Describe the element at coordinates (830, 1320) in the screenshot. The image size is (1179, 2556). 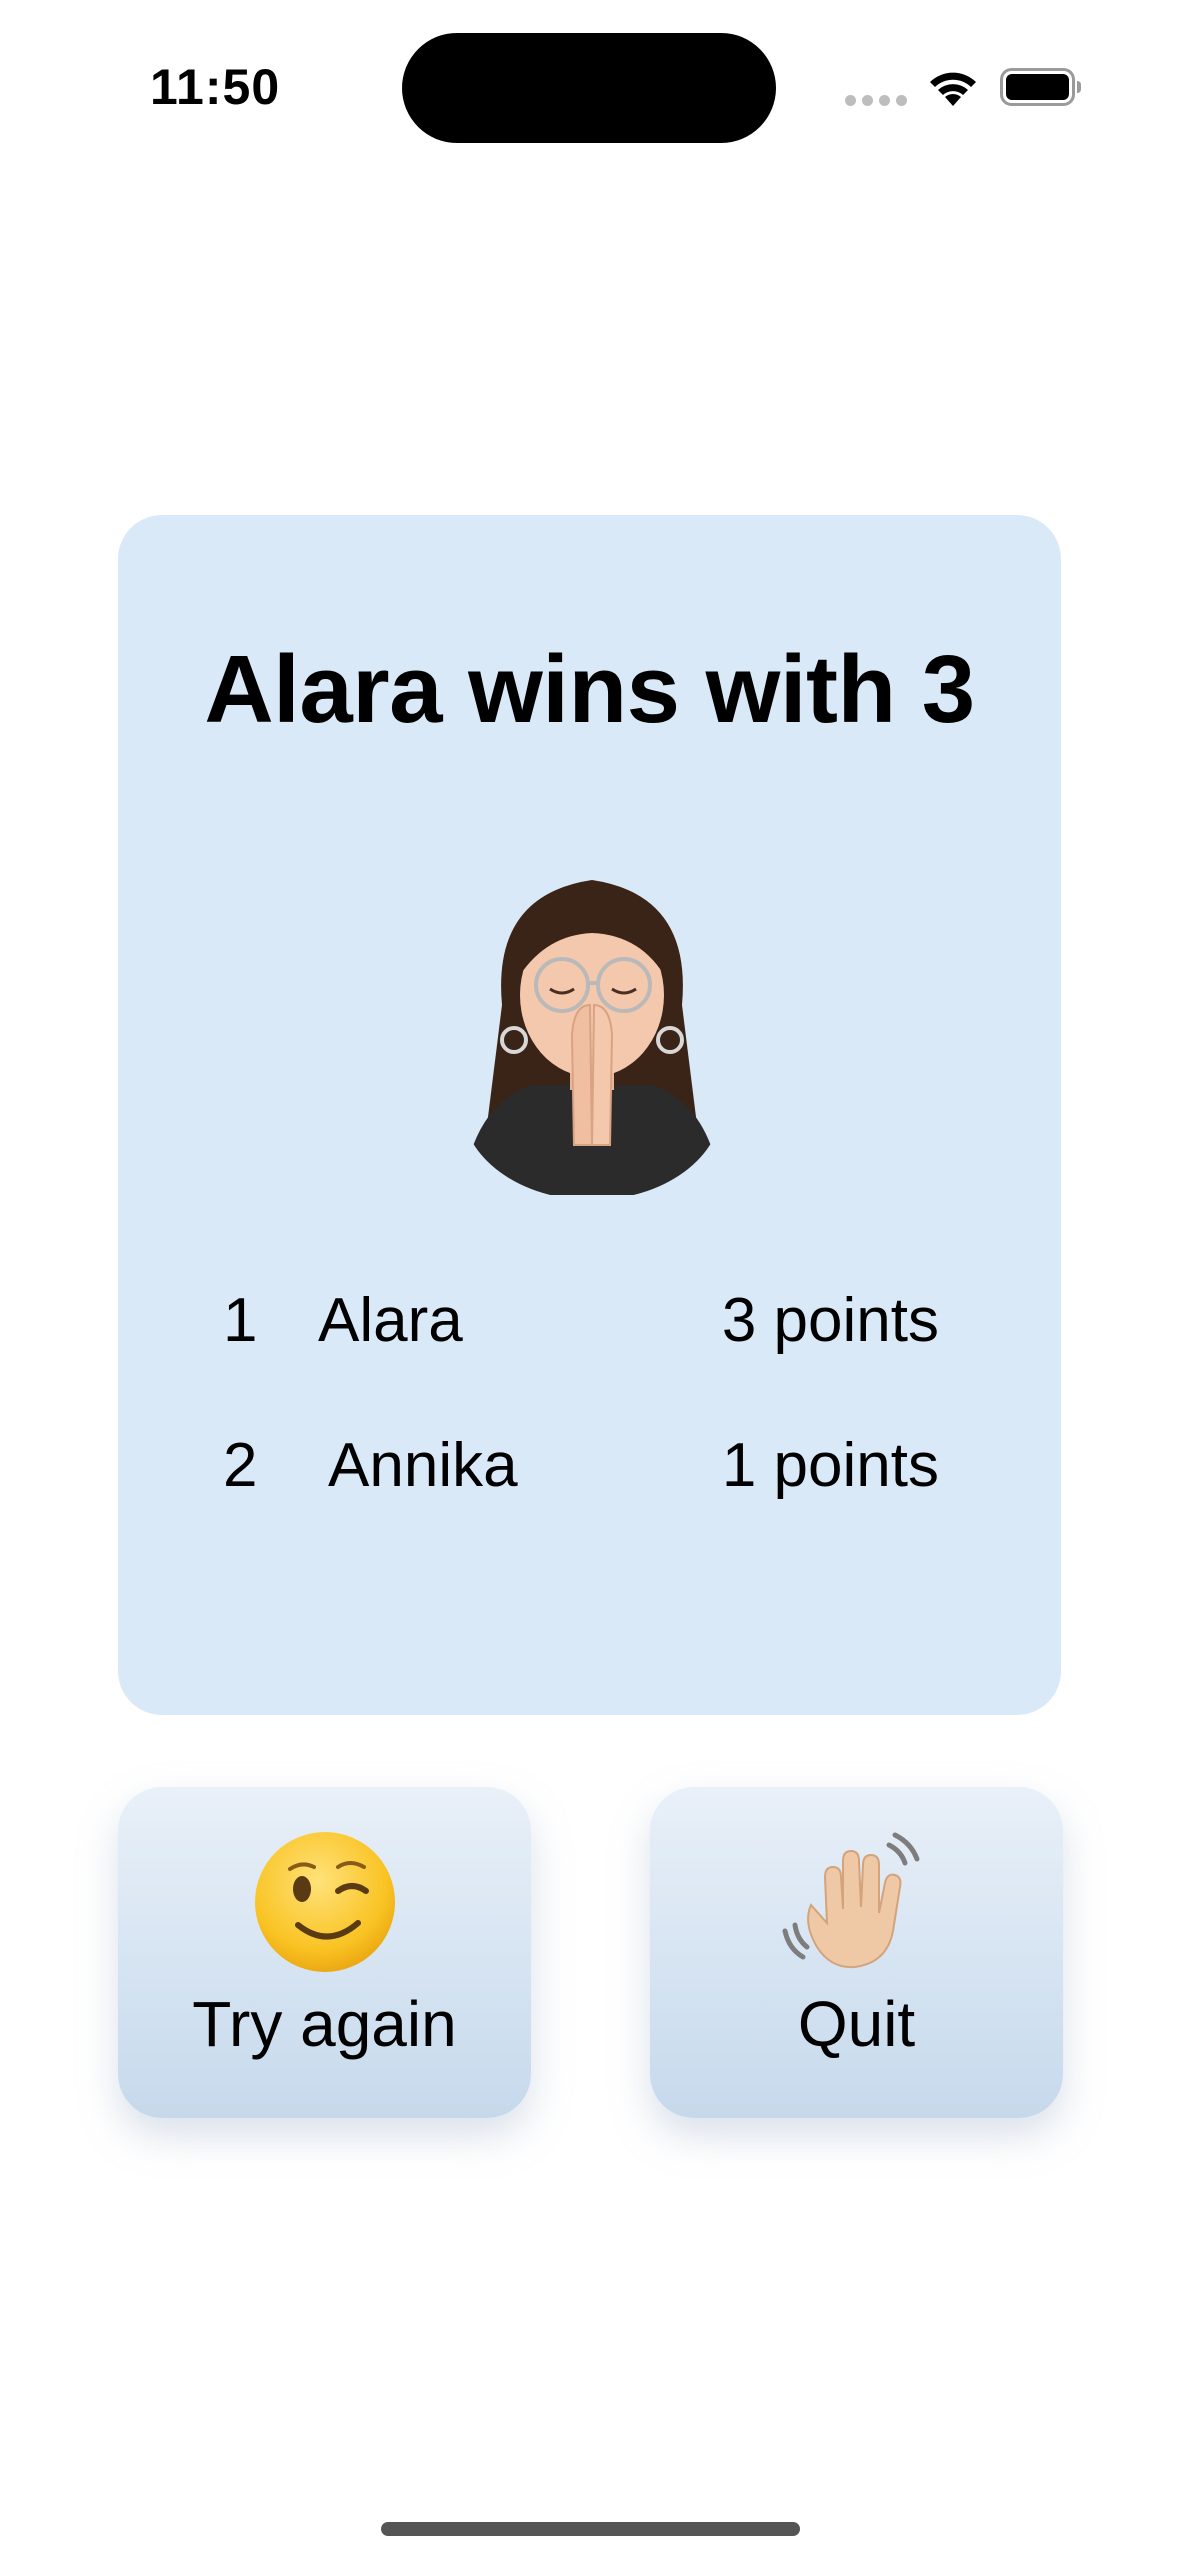
I see `score-points: 3 points` at that location.